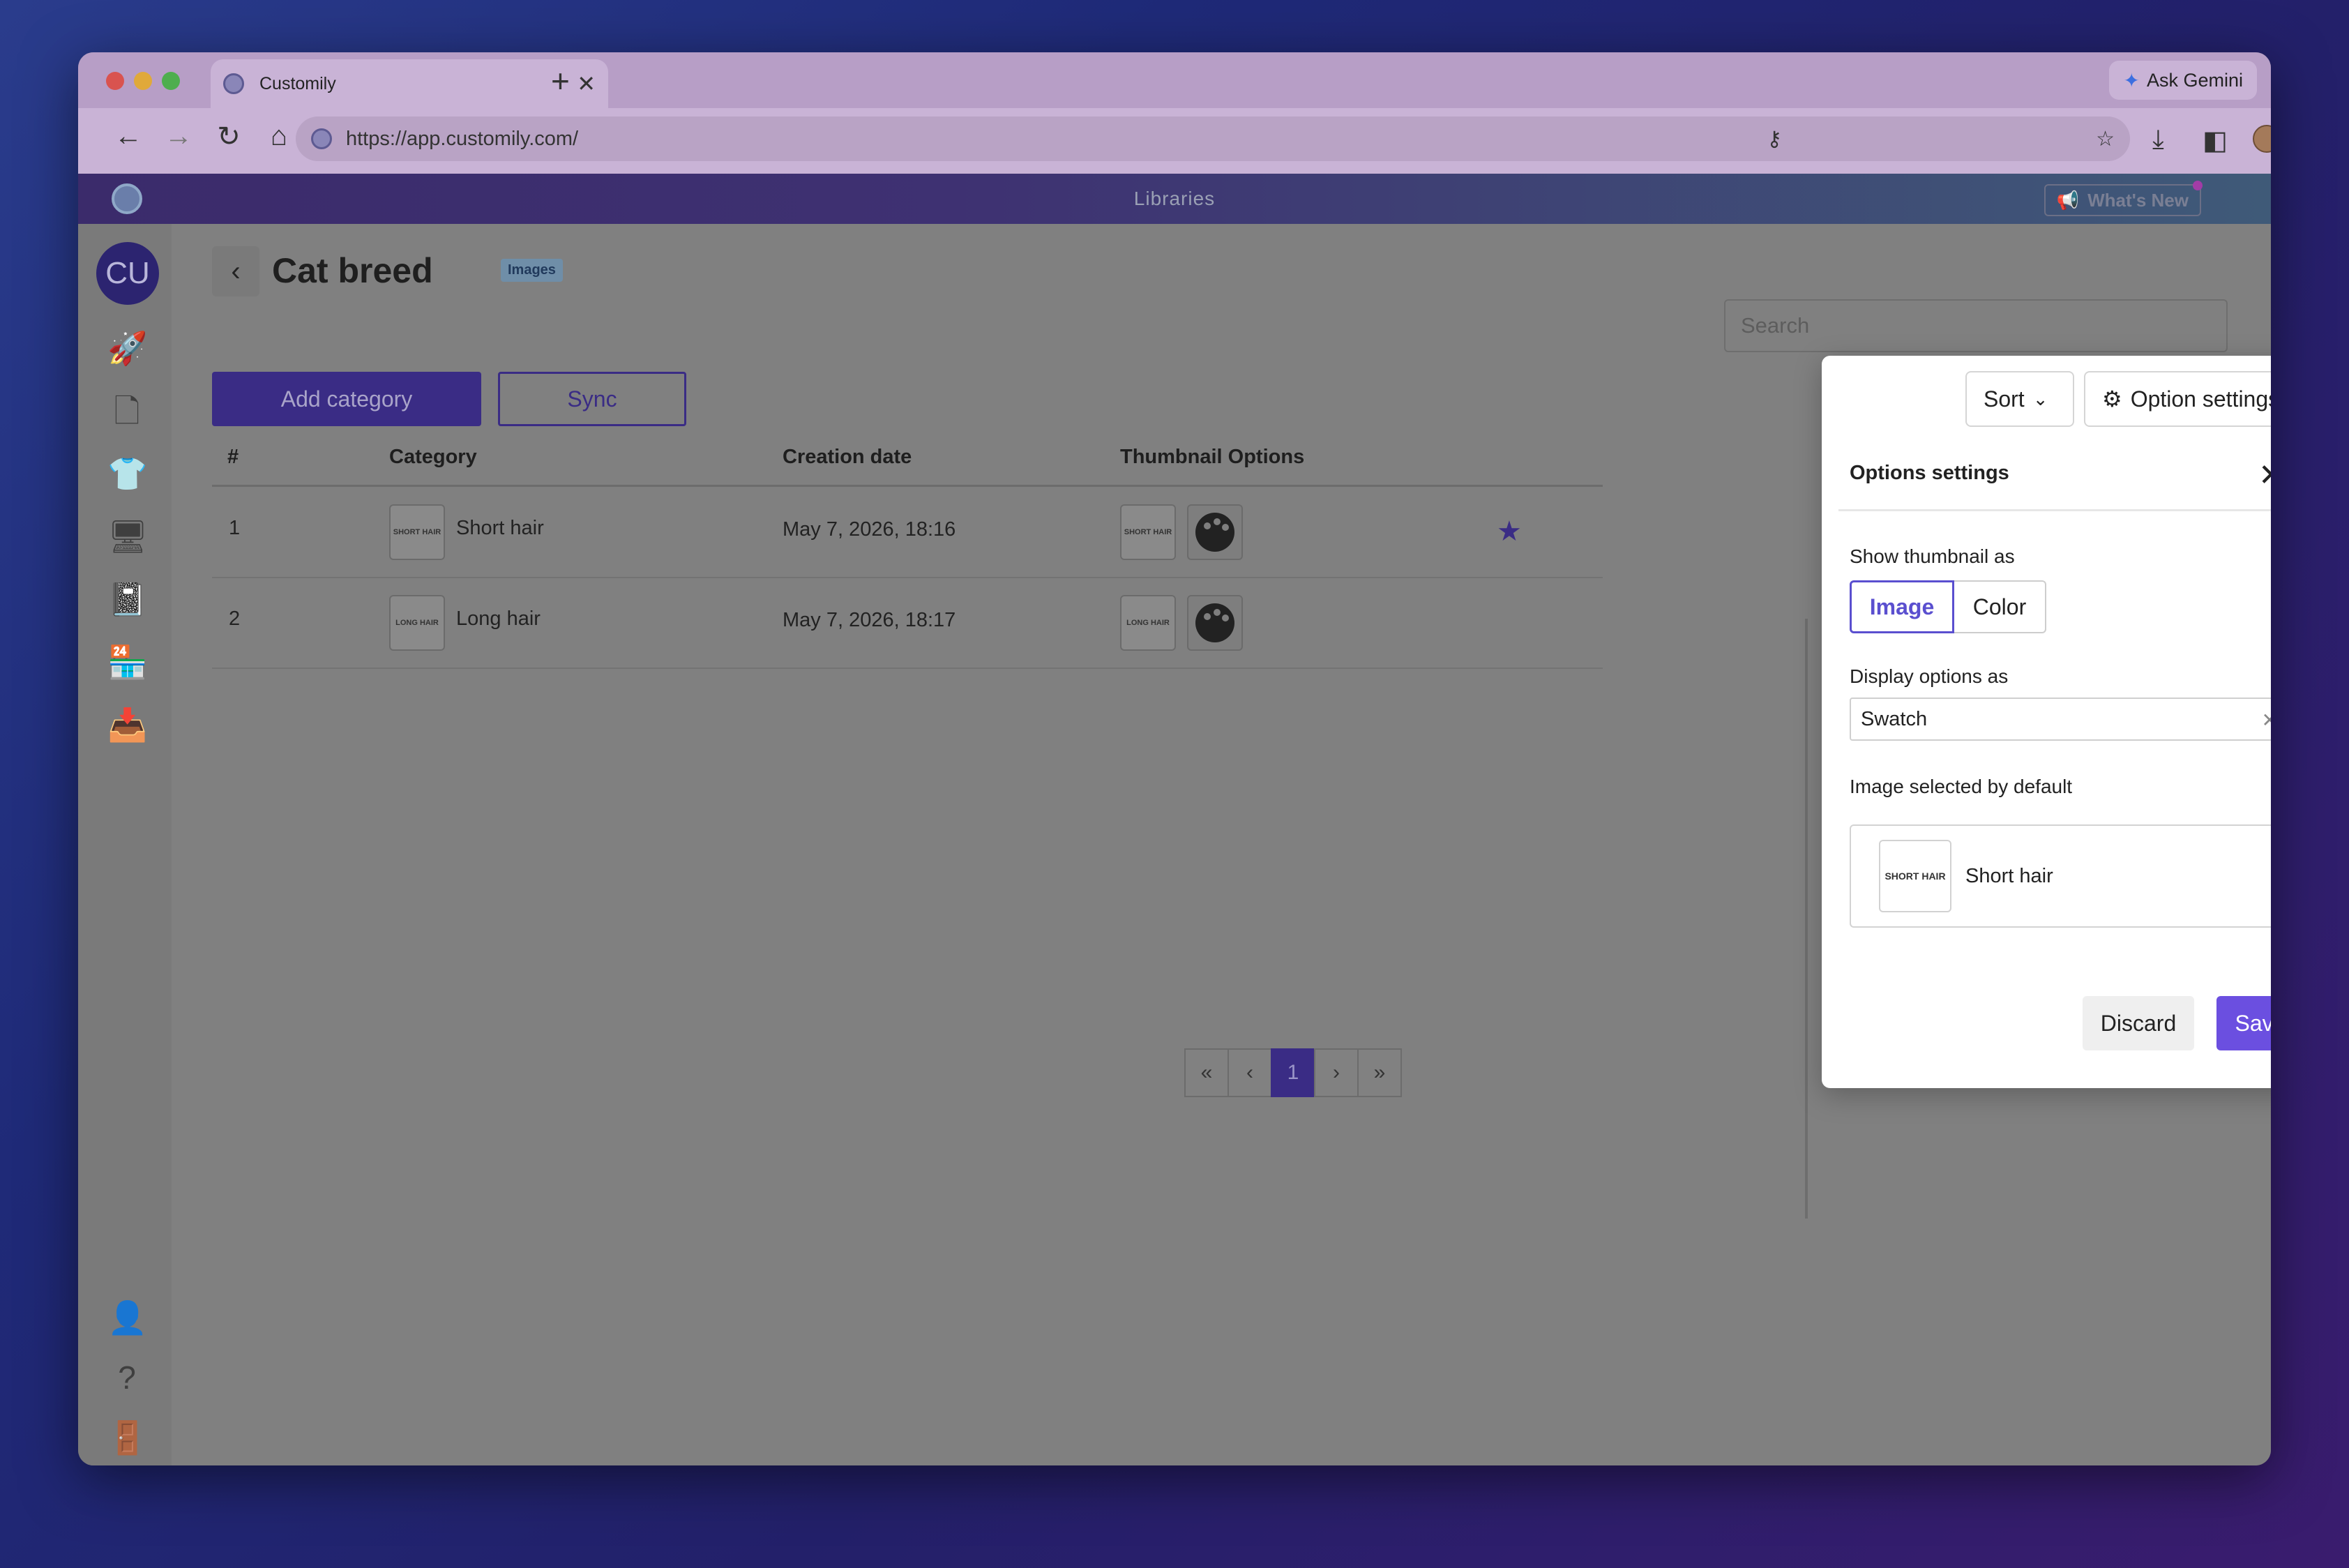 Image resolution: width=2349 pixels, height=1568 pixels. I want to click on gear-icon: ⚙, so click(2112, 399).